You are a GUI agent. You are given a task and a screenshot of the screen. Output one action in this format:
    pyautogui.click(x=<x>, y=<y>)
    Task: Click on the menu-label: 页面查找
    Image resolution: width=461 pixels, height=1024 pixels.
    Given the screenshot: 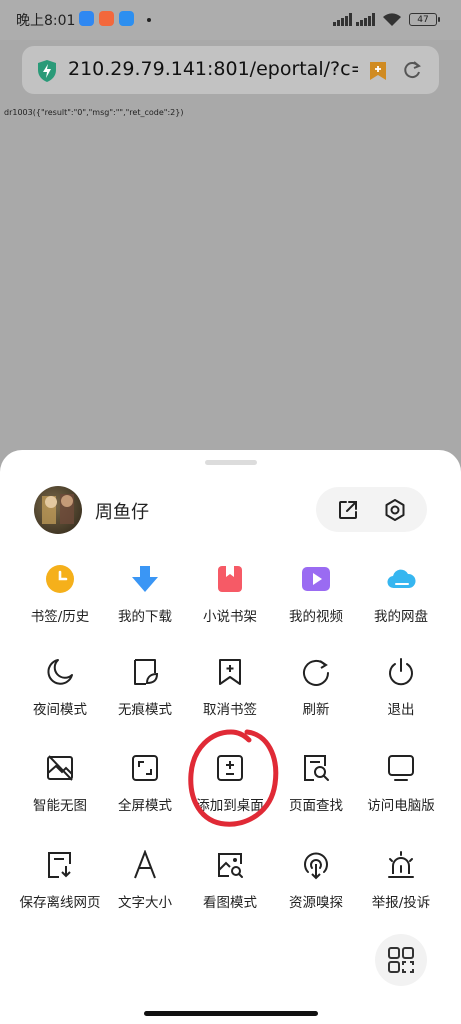 What is the action you would take?
    pyautogui.click(x=316, y=806)
    